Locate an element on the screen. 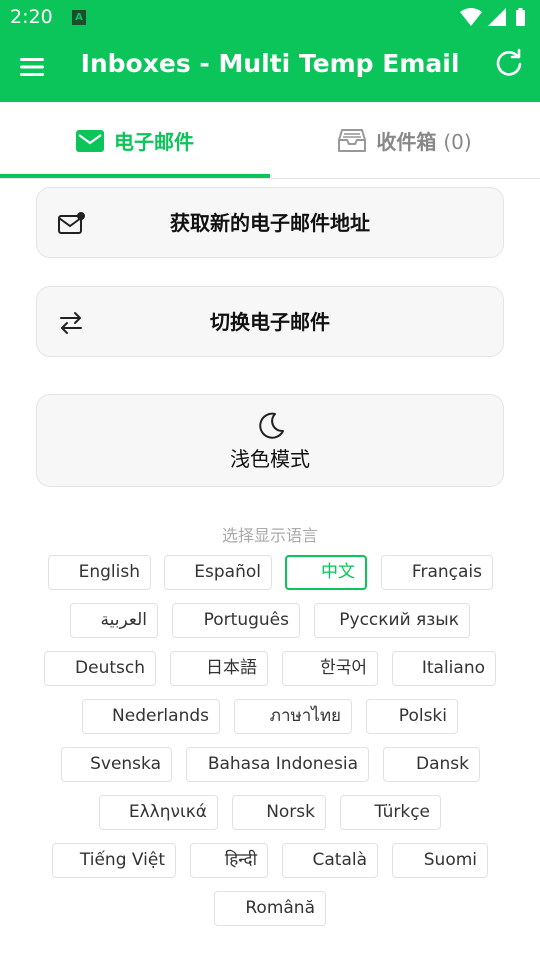  tab-email-label: 电子邮件 is located at coordinates (154, 142).